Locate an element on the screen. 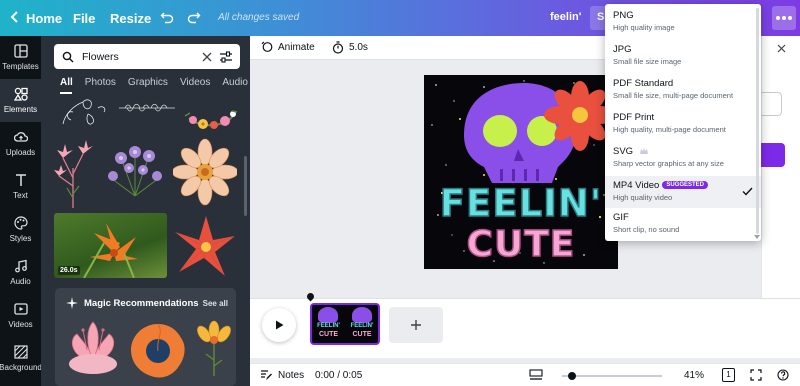 The height and width of the screenshot is (386, 800). undo-icon is located at coordinates (167, 18).